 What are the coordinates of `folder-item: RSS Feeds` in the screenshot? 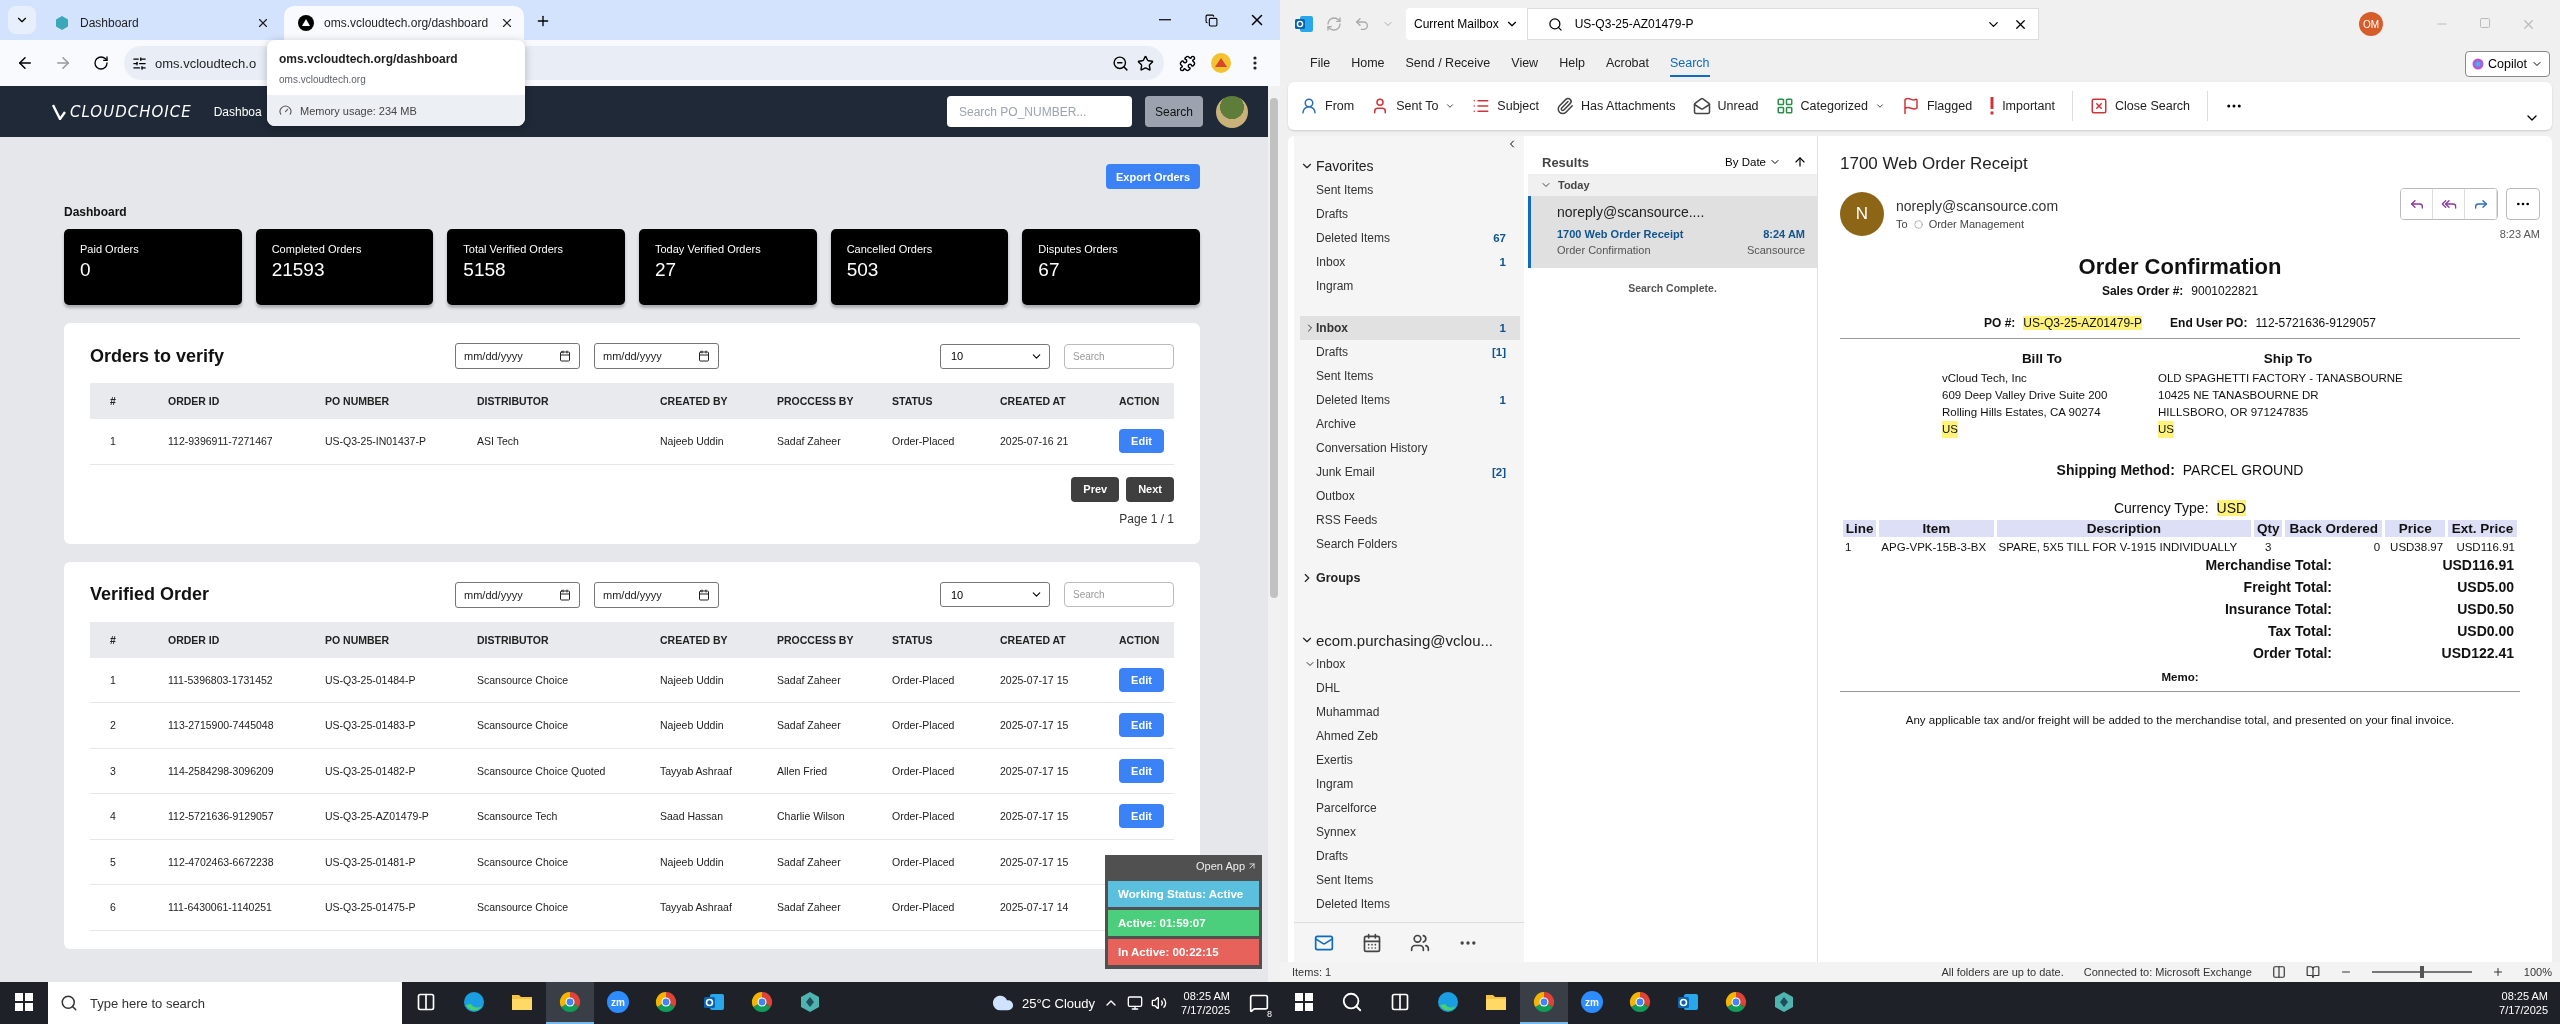 It's located at (1410, 520).